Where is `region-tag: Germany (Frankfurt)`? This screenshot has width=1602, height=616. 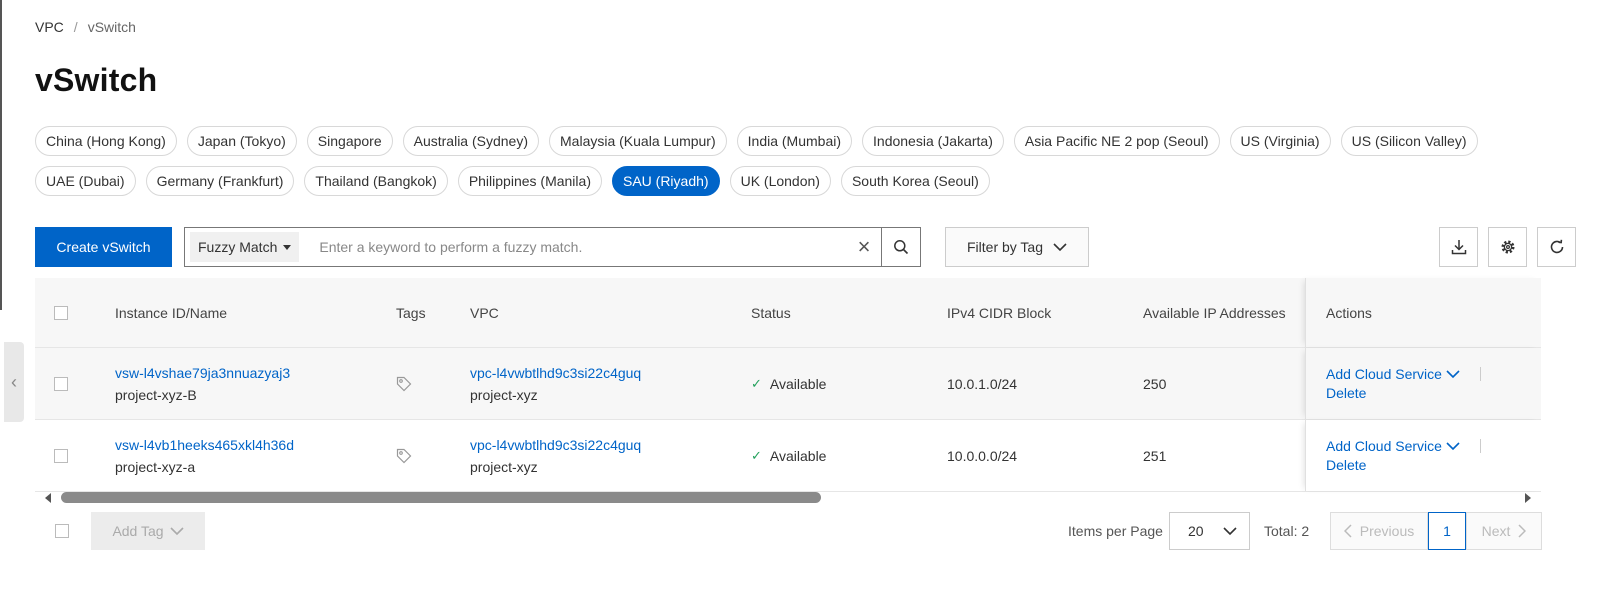 region-tag: Germany (Frankfurt) is located at coordinates (220, 181).